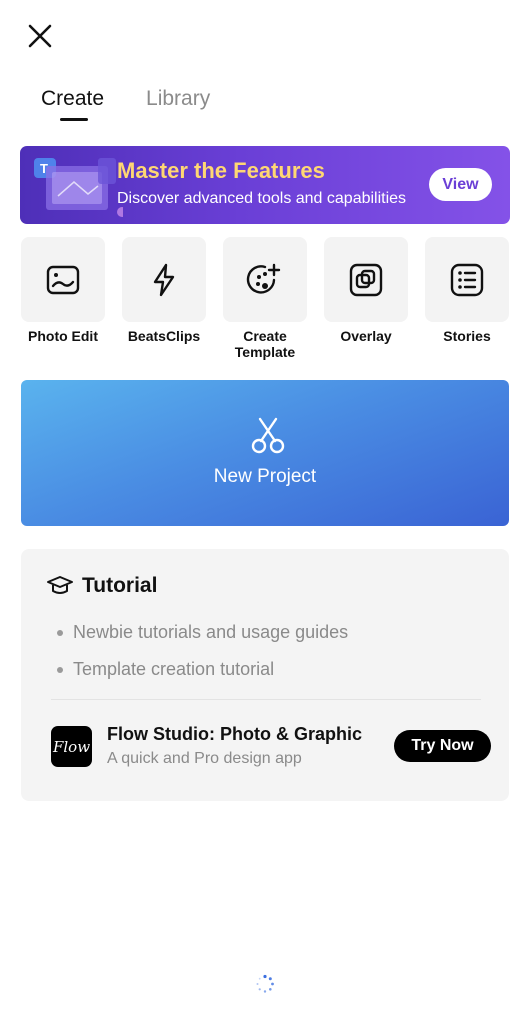  I want to click on tool-beatsclips-tile, so click(164, 279).